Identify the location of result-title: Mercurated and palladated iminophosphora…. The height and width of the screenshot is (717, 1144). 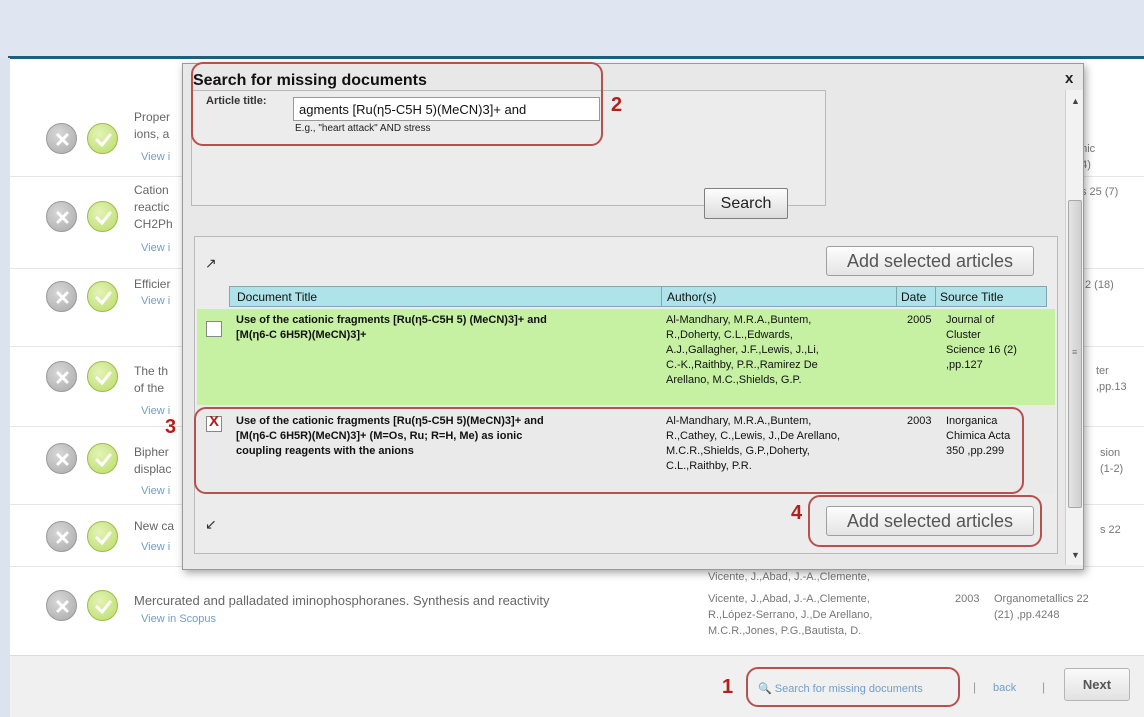
(342, 600).